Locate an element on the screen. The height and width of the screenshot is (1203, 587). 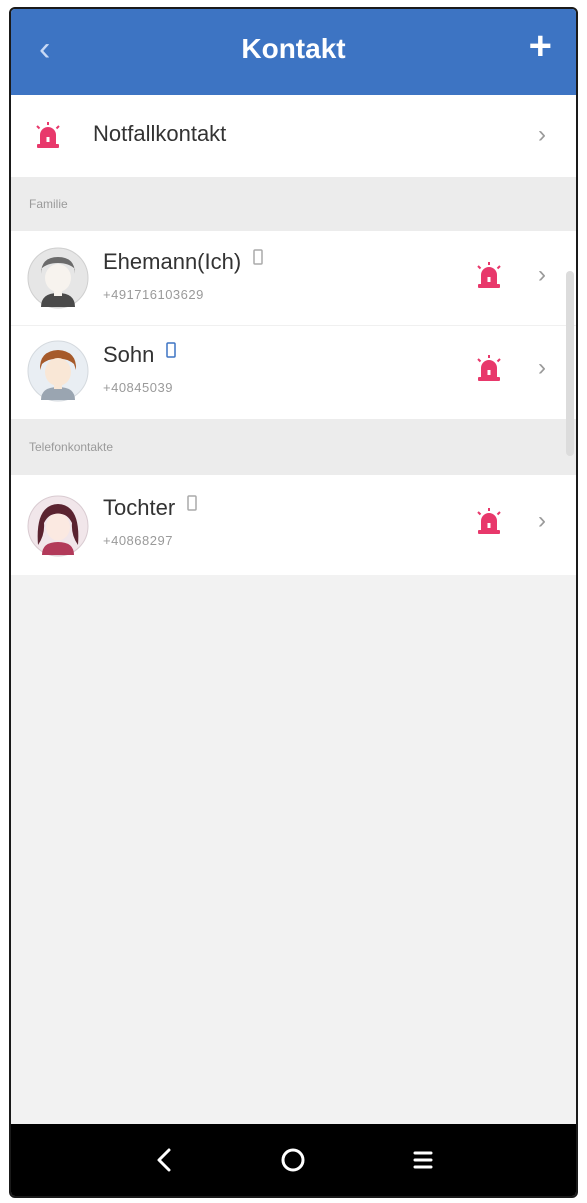
page-title: Kontakt is located at coordinates (293, 48).